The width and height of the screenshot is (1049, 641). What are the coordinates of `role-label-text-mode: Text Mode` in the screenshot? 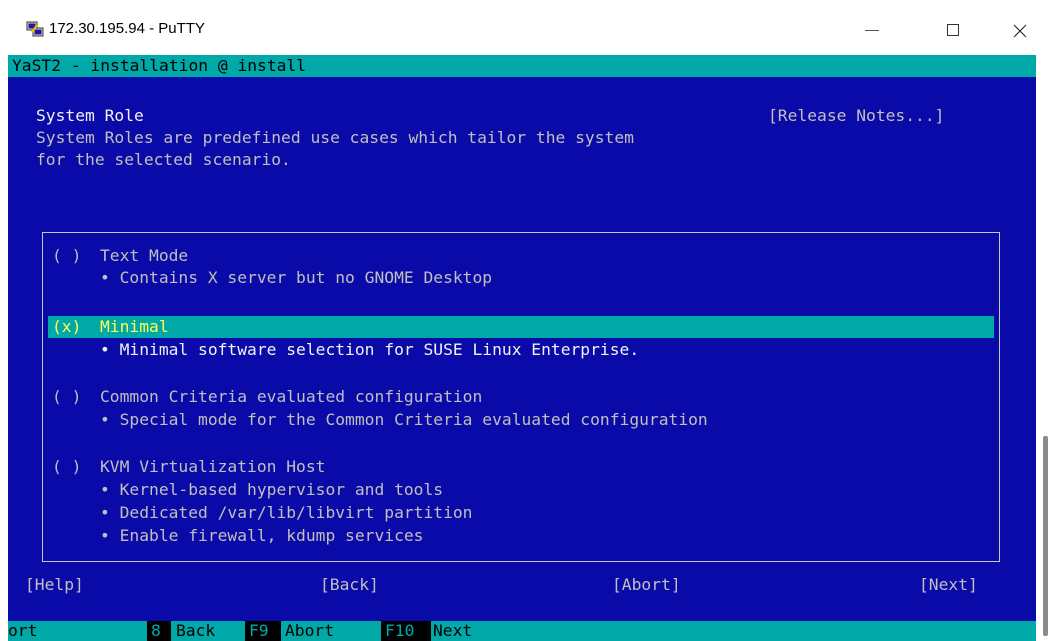 It's located at (144, 255).